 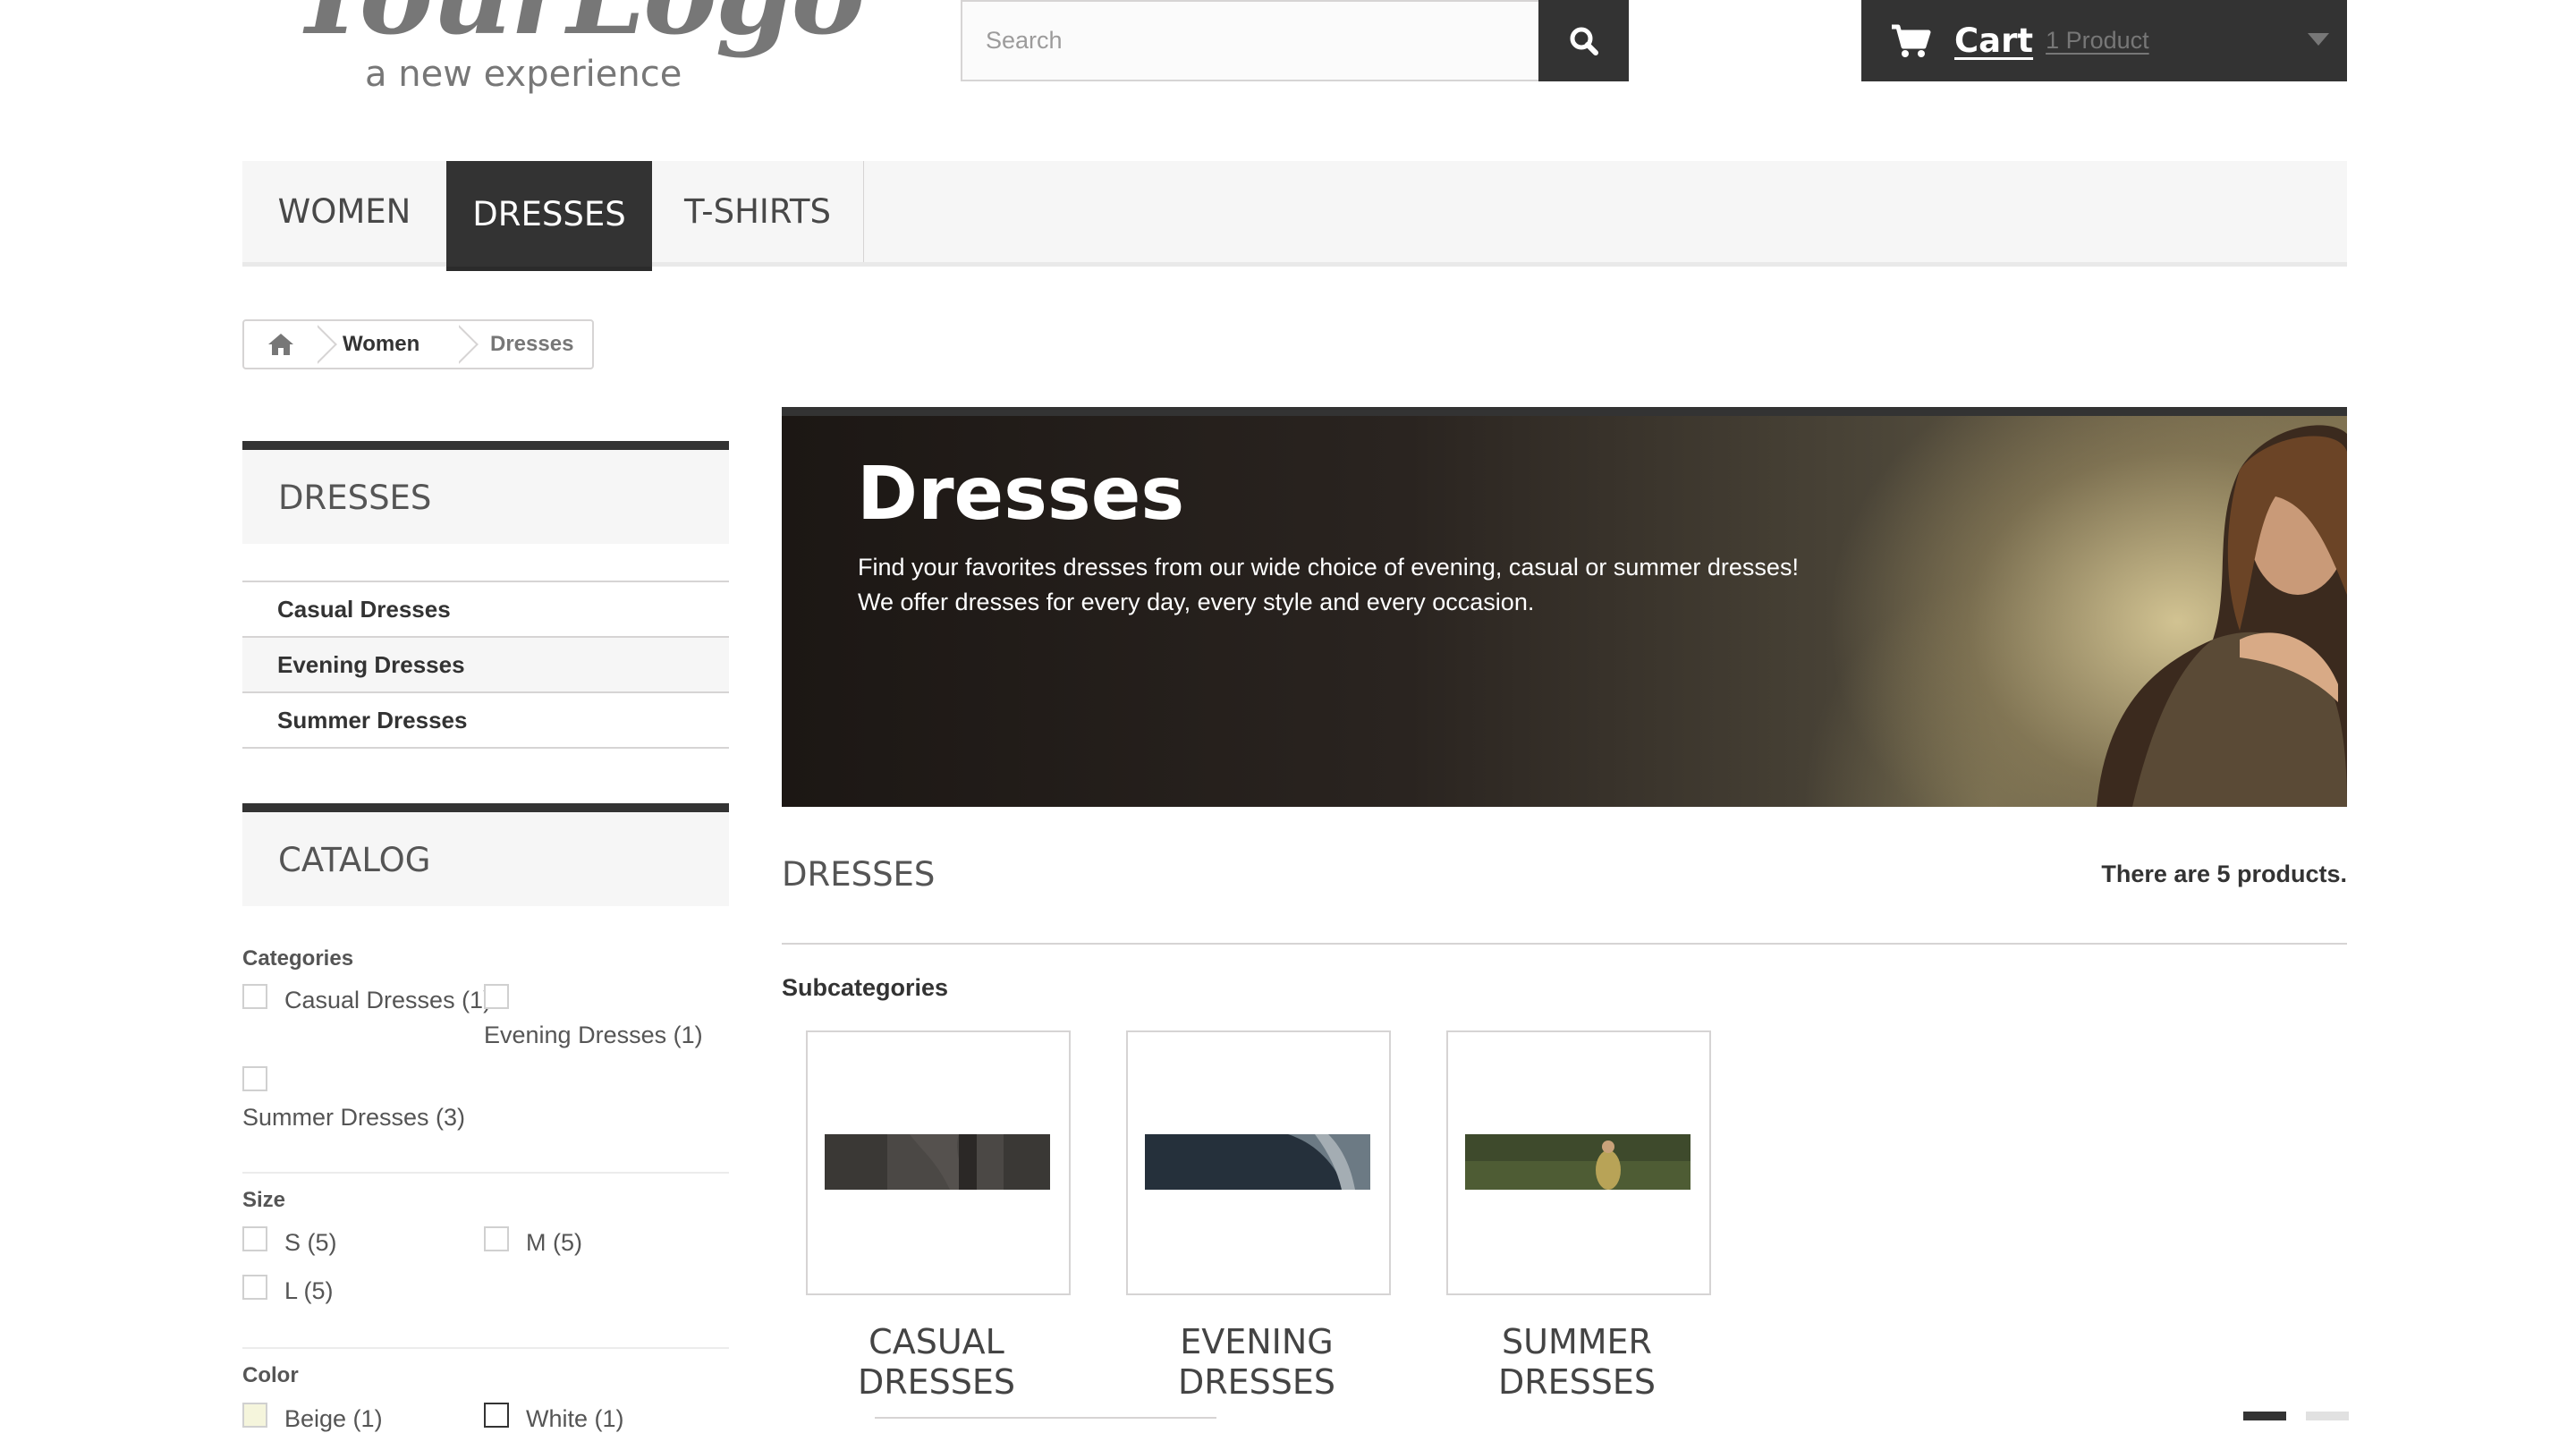 I want to click on filter-checkbox-summer, so click(x=254, y=1078).